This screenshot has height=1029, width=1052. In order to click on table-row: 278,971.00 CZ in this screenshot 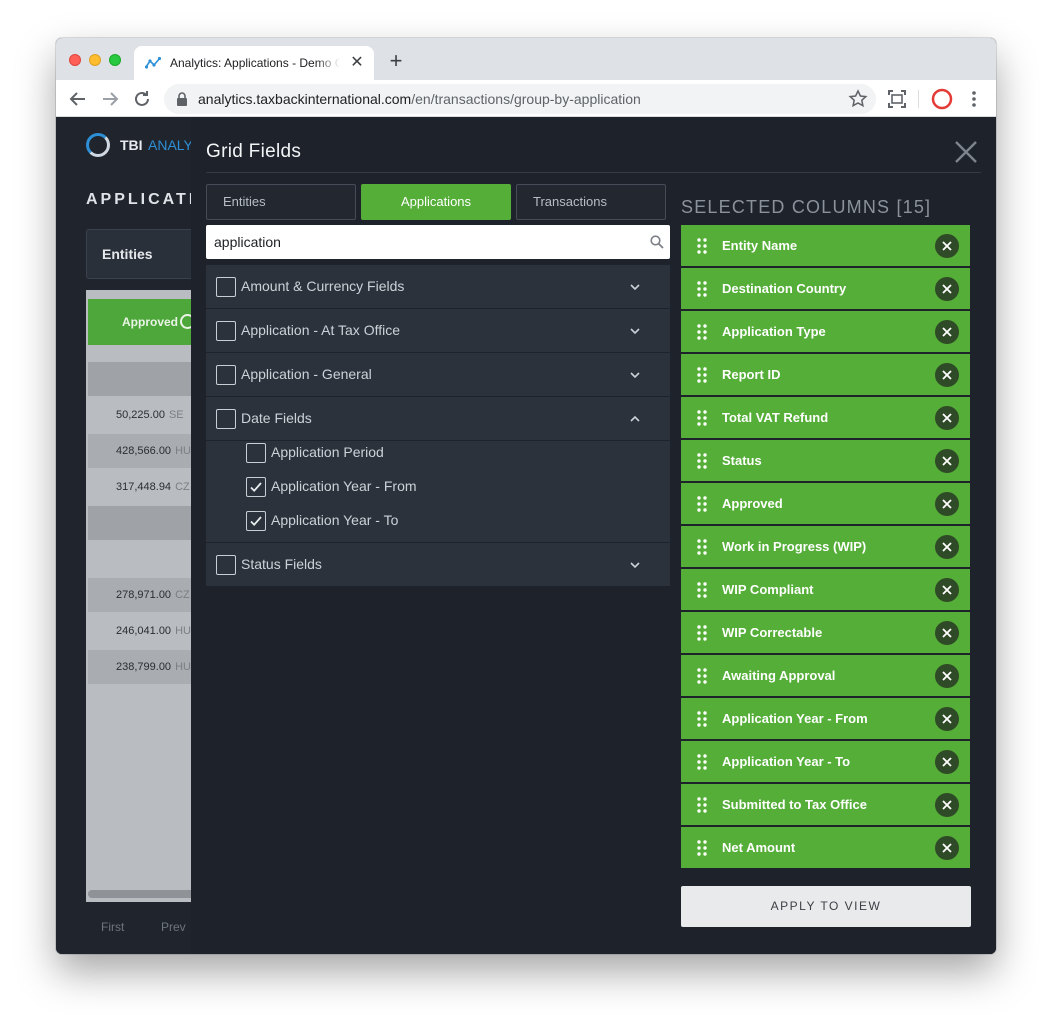, I will do `click(142, 595)`.